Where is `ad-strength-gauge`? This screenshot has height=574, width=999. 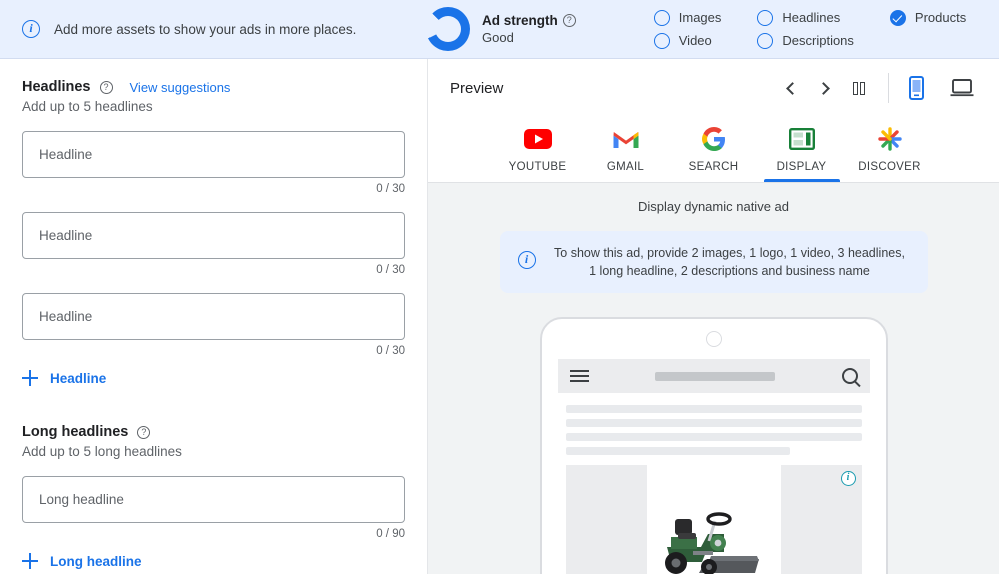 ad-strength-gauge is located at coordinates (448, 29).